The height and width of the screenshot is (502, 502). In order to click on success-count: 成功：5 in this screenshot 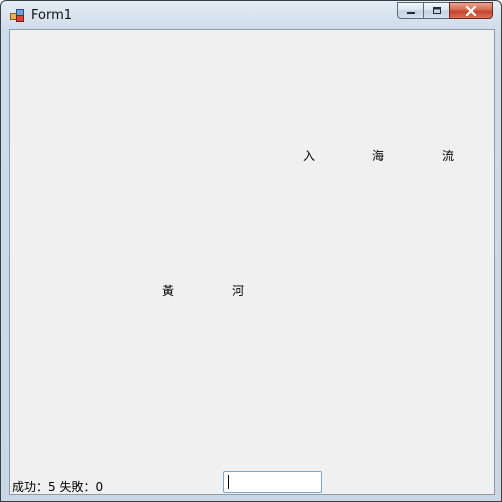, I will do `click(34, 487)`.